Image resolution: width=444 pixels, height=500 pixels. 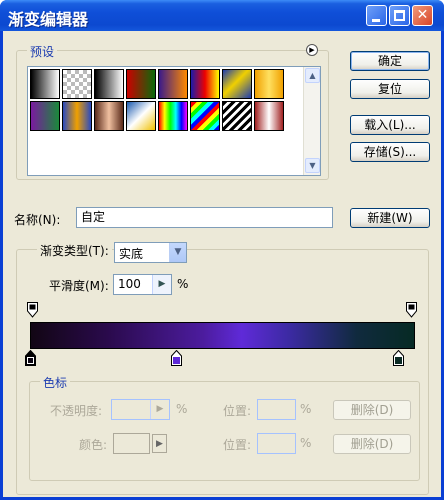 I want to click on opacity-slider-arrow-icon: ▶, so click(x=159, y=409).